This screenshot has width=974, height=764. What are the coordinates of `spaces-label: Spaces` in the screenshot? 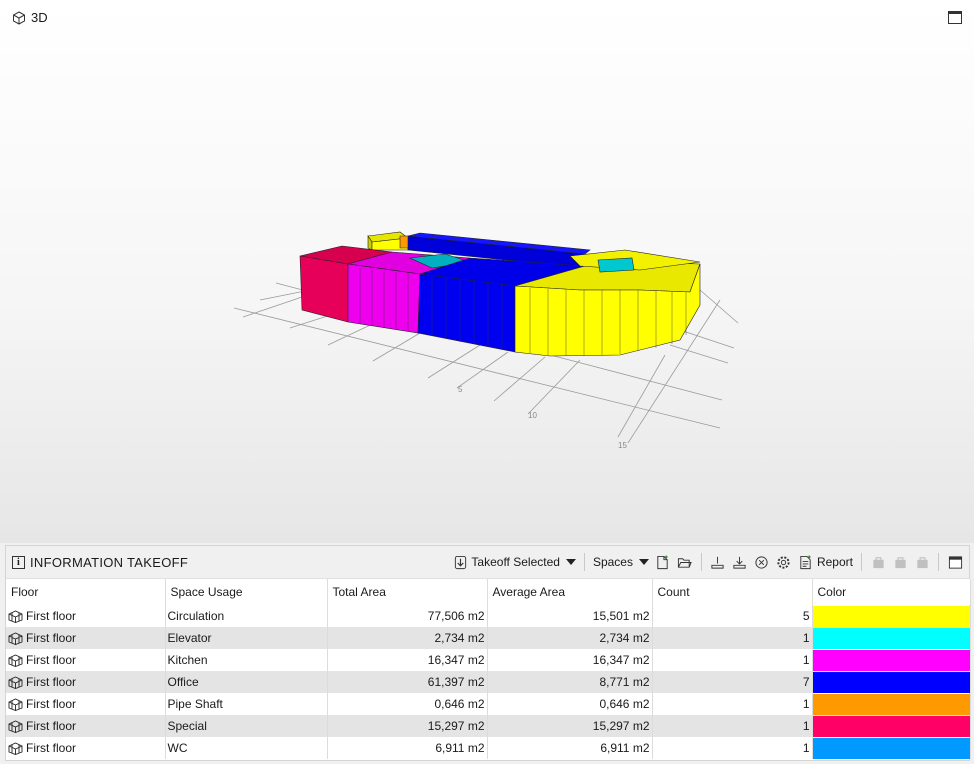 It's located at (612, 562).